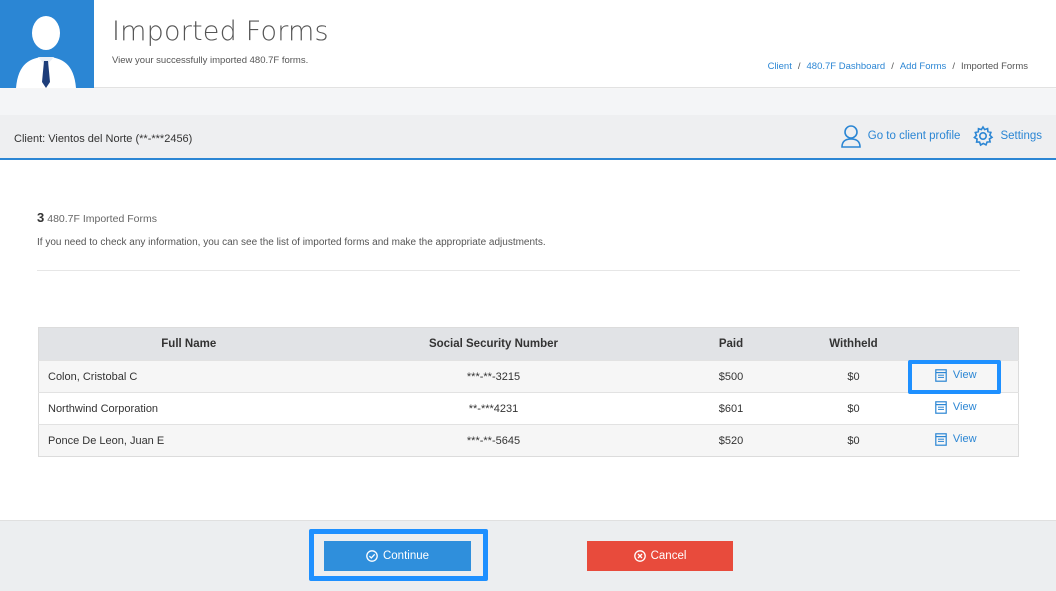 This screenshot has height=591, width=1056. I want to click on continue-label: Continue, so click(406, 556).